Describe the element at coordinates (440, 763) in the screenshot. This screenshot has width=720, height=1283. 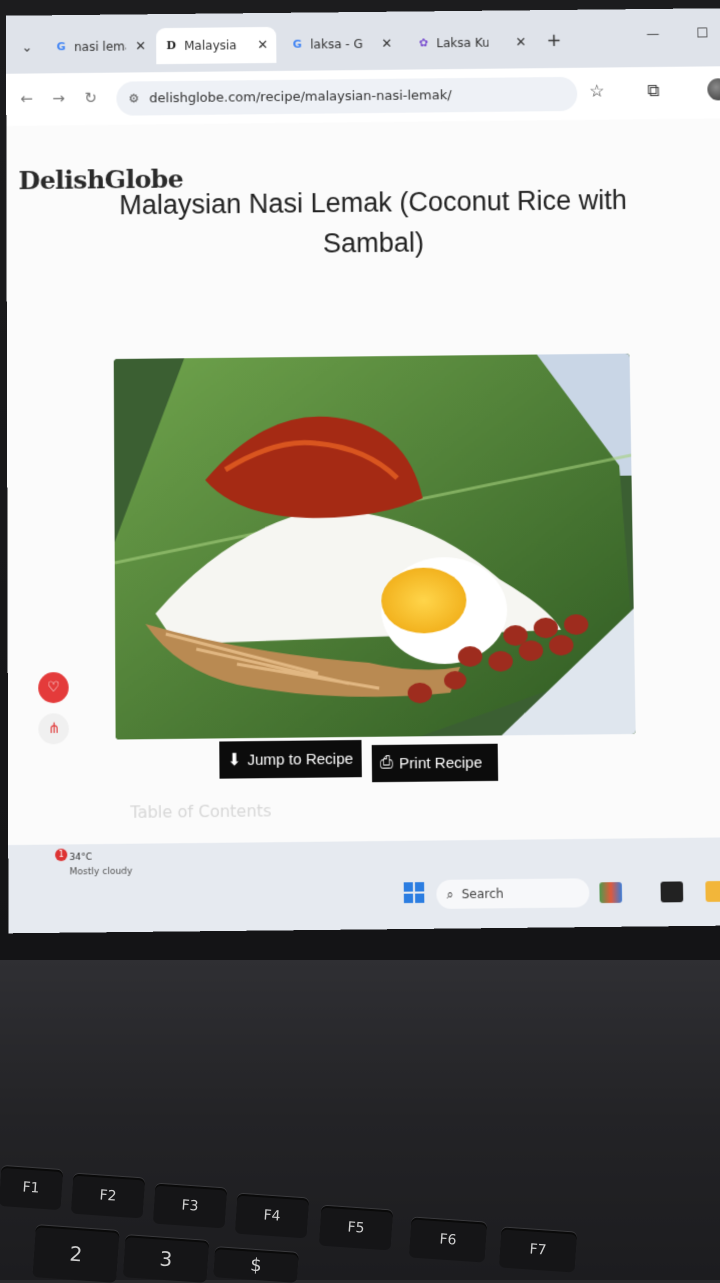
I see `print-recipe-label: Print Recipe` at that location.